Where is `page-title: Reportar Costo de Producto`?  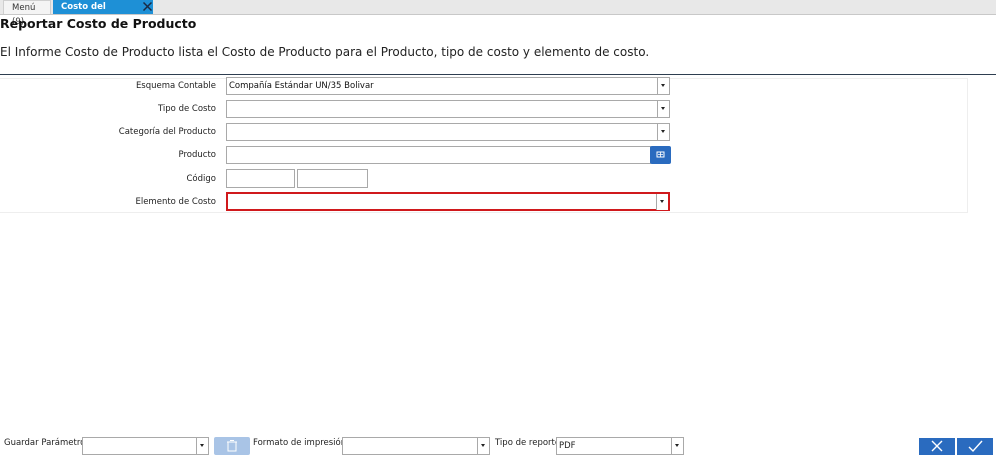 page-title: Reportar Costo de Producto is located at coordinates (98, 23).